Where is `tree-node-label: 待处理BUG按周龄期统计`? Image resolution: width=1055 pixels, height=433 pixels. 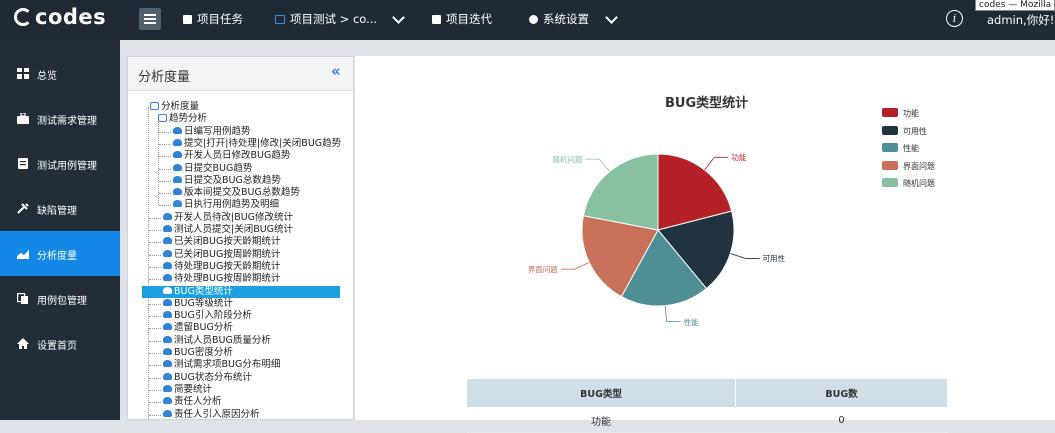
tree-node-label: 待处理BUG按周龄期统计 is located at coordinates (227, 279).